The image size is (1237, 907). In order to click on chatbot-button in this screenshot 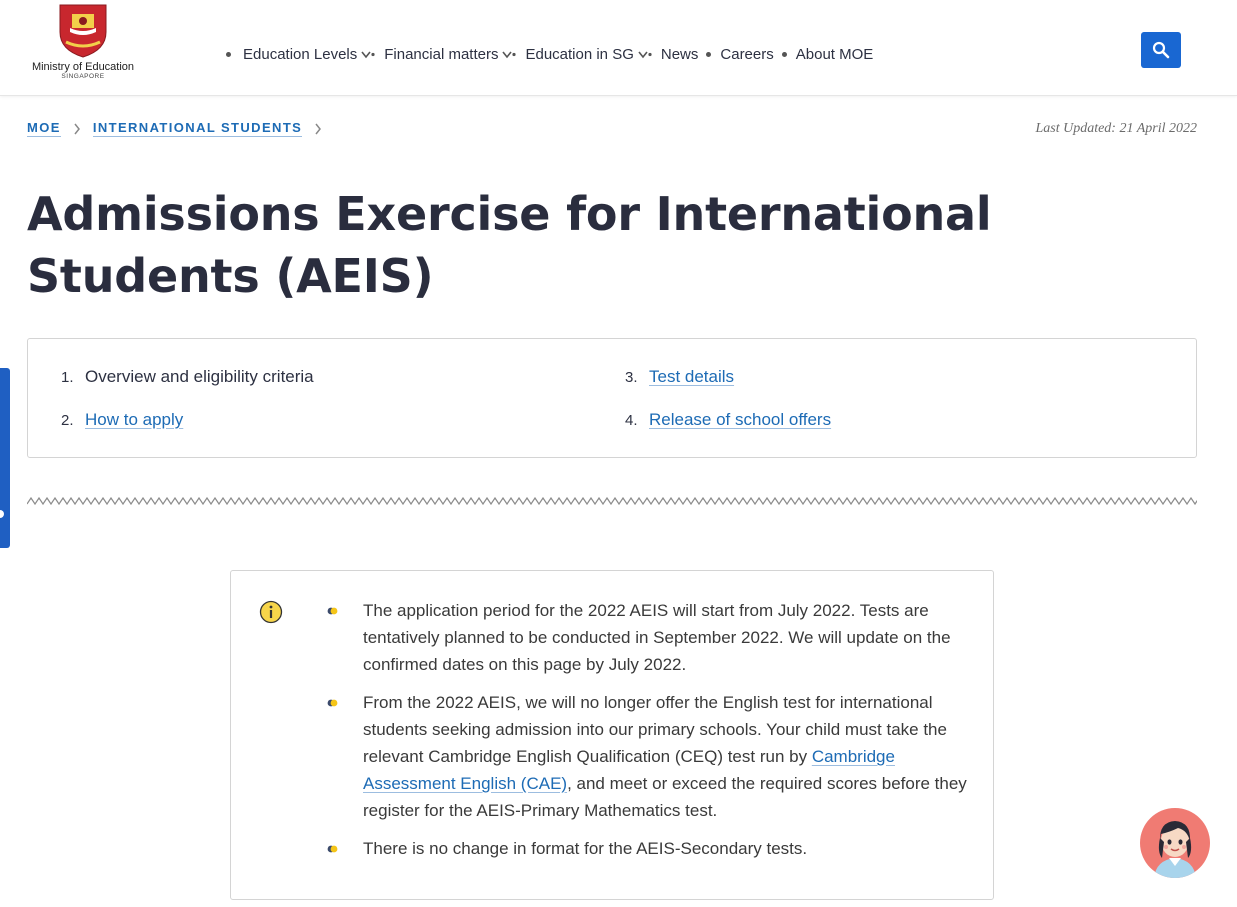, I will do `click(1175, 843)`.